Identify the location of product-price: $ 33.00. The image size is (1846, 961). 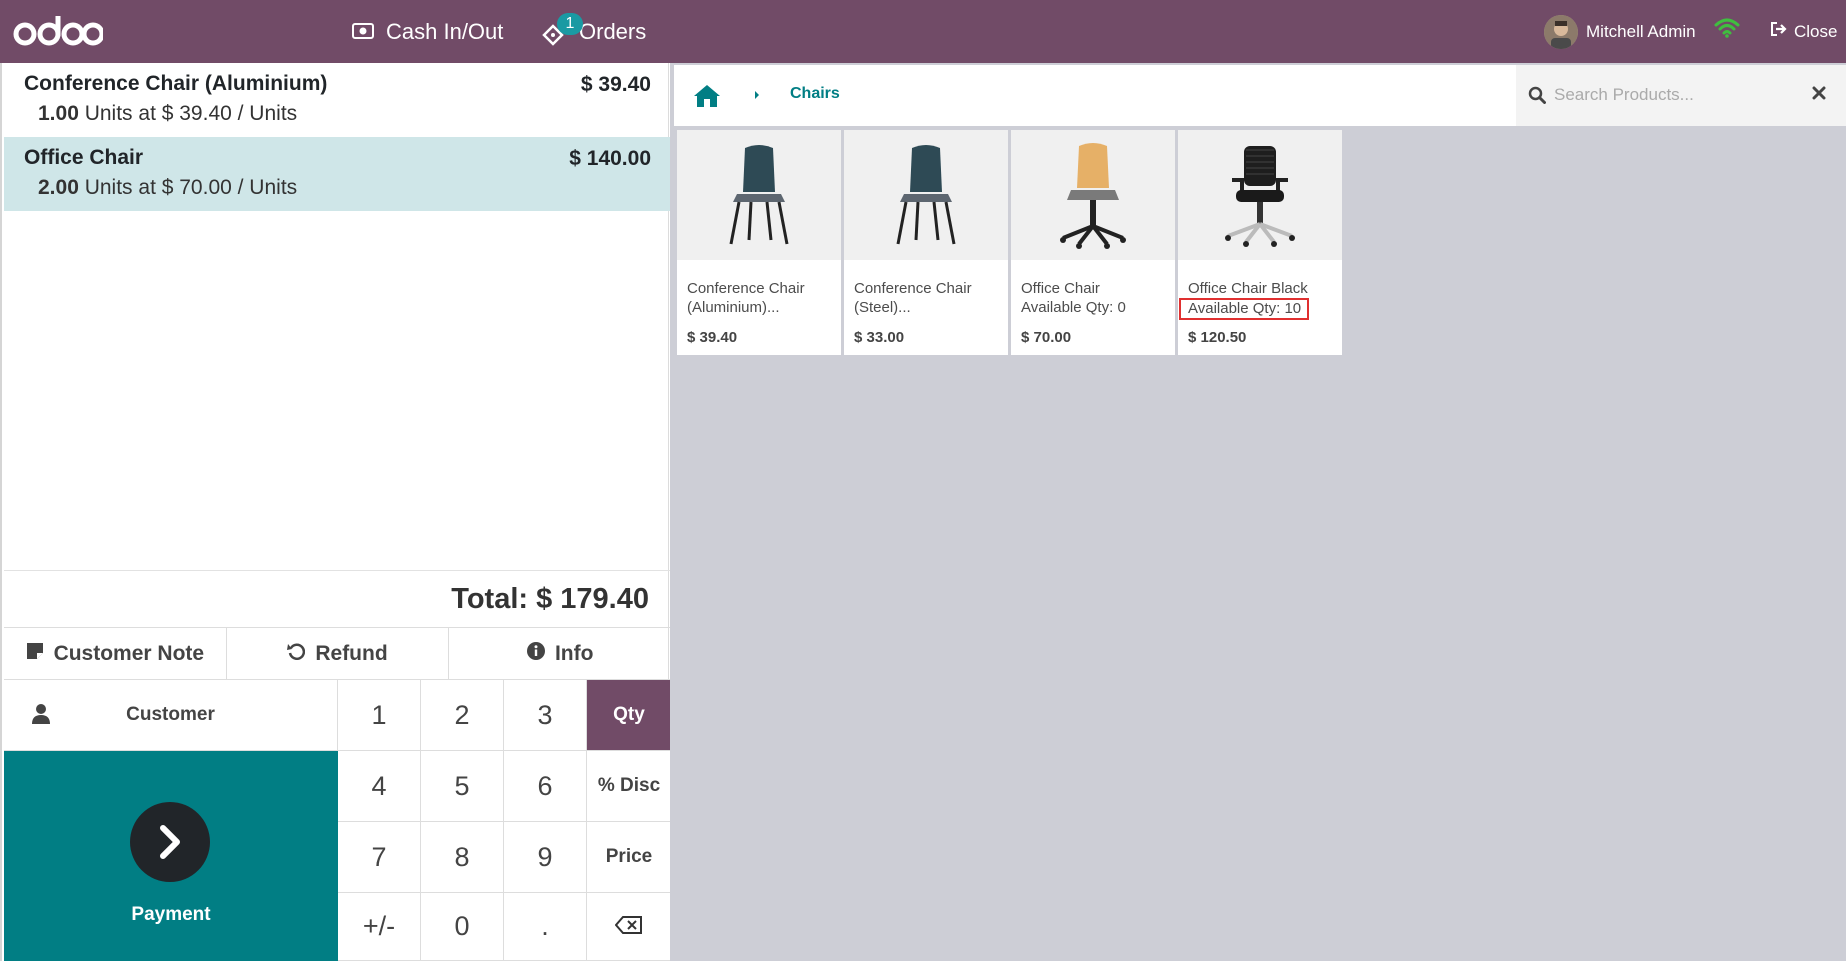
(879, 337).